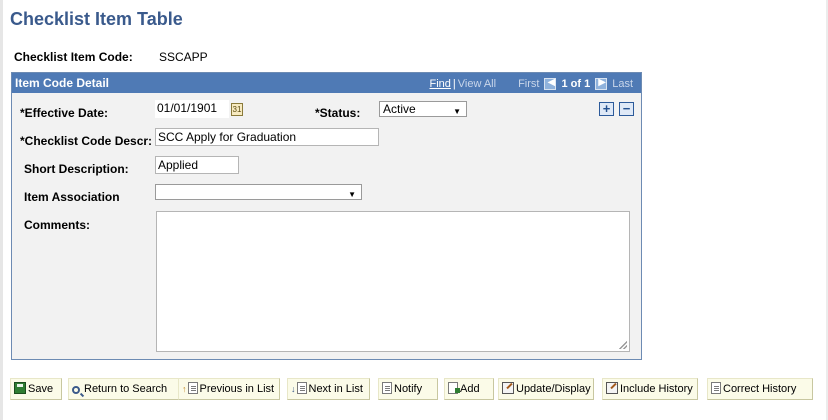 The width and height of the screenshot is (828, 420). What do you see at coordinates (477, 84) in the screenshot?
I see `view-all-link: View All` at bounding box center [477, 84].